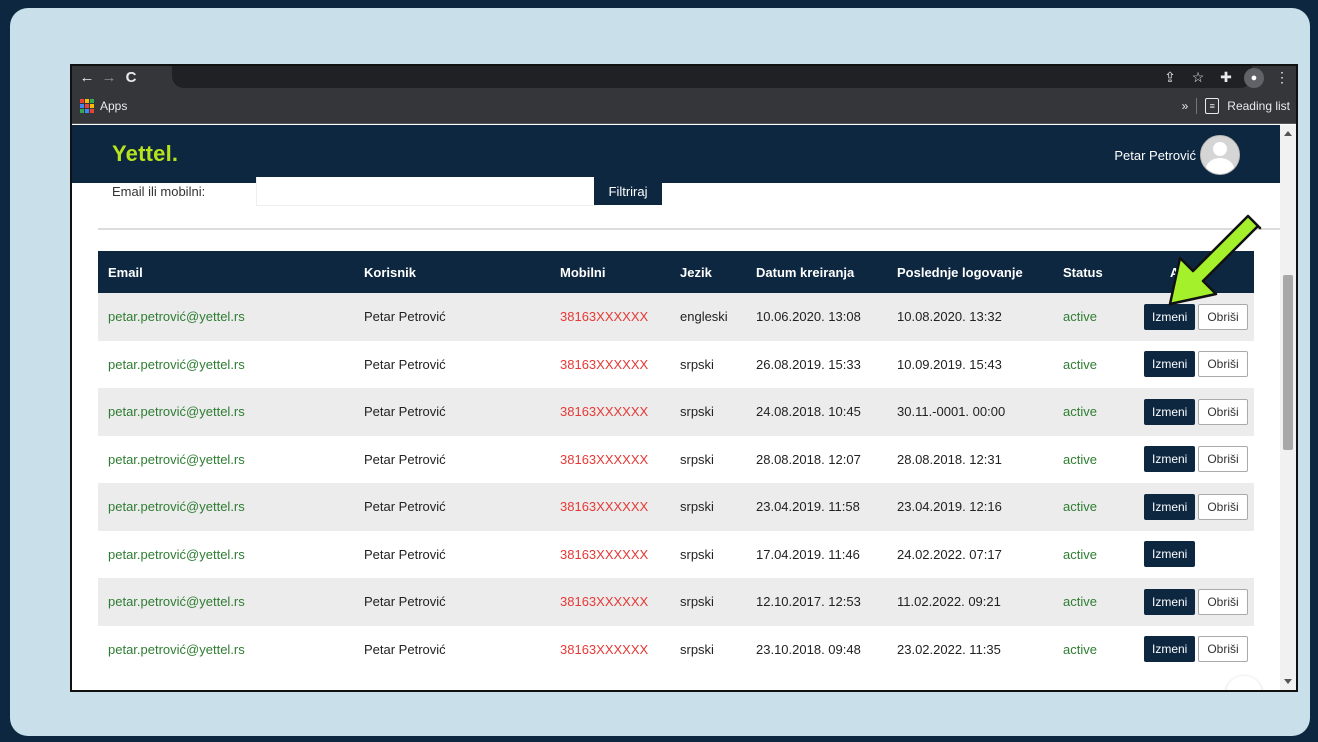  What do you see at coordinates (1215, 260) in the screenshot?
I see `annotation-arrow-icon` at bounding box center [1215, 260].